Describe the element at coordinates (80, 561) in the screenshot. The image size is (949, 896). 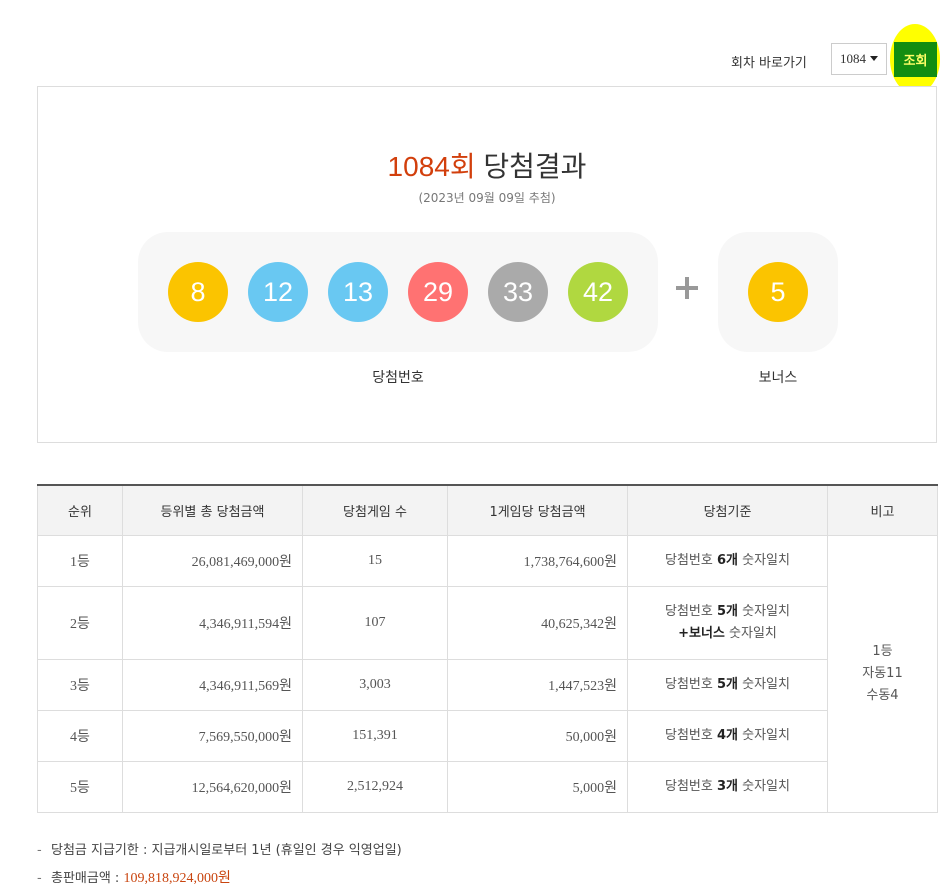
I see `rank-cell: 1등` at that location.